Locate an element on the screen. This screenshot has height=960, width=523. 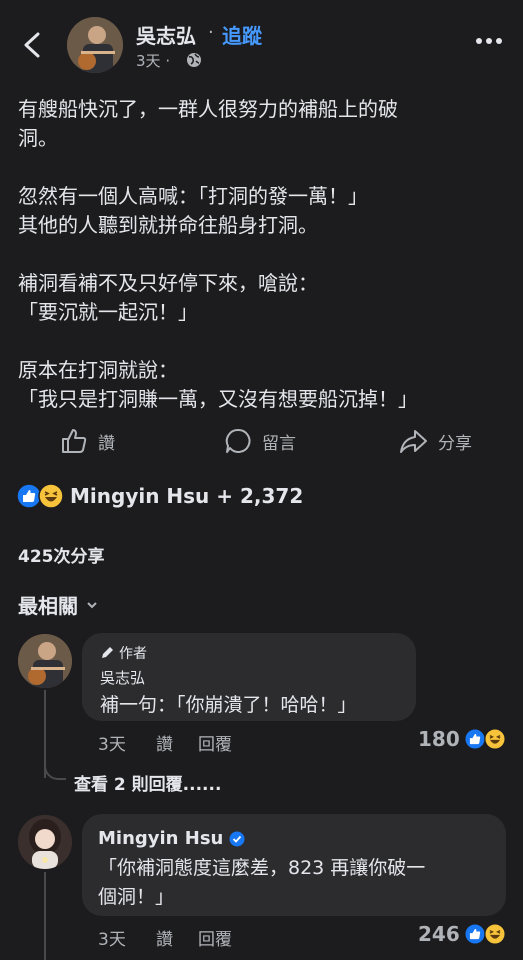
post-paragraph: 原本在打洞就說： 「我只是打洞賺一萬，又沒有想要船沉掉！」 is located at coordinates (218, 384).